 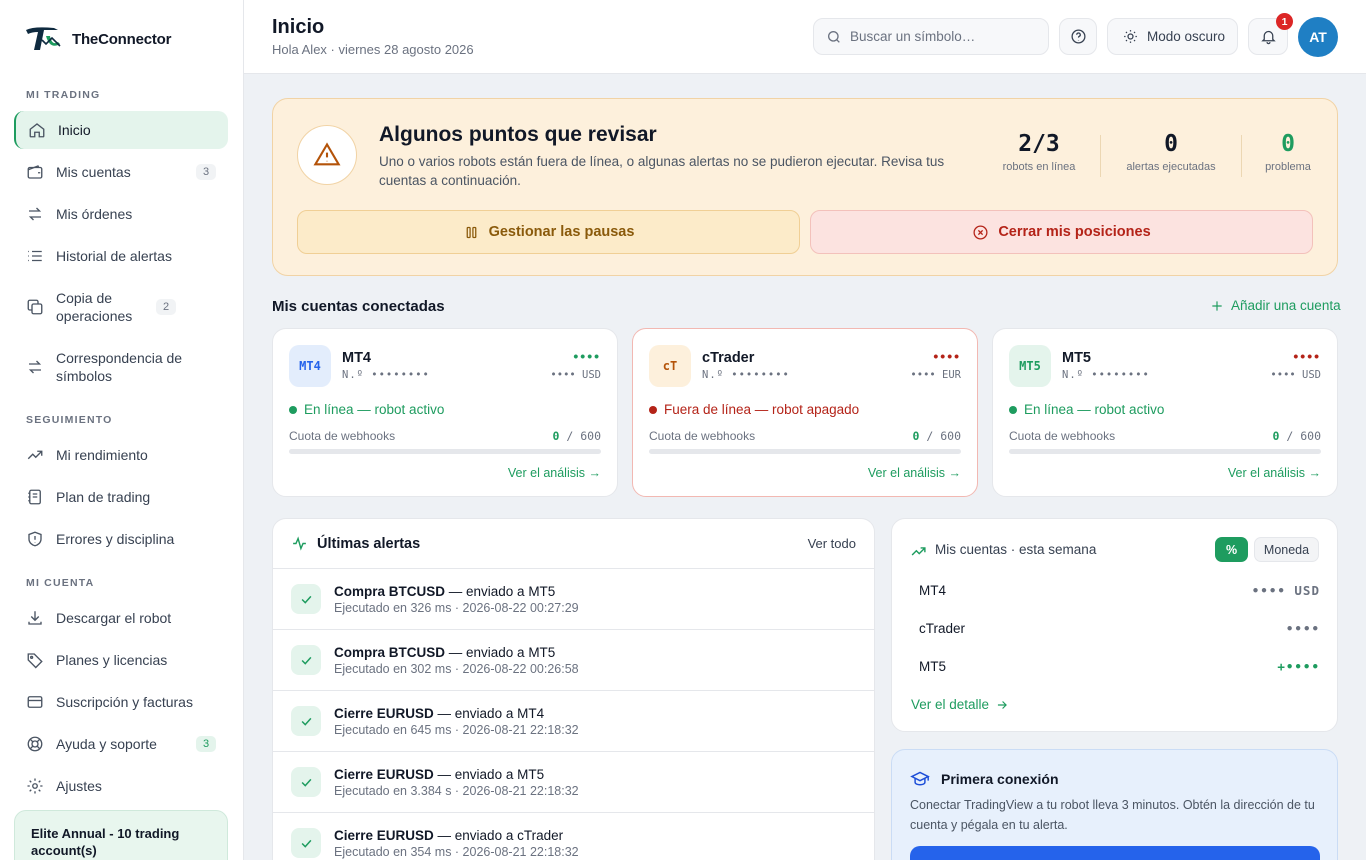 What do you see at coordinates (121, 786) in the screenshot?
I see `sidebar-item-settings: Ajustes` at bounding box center [121, 786].